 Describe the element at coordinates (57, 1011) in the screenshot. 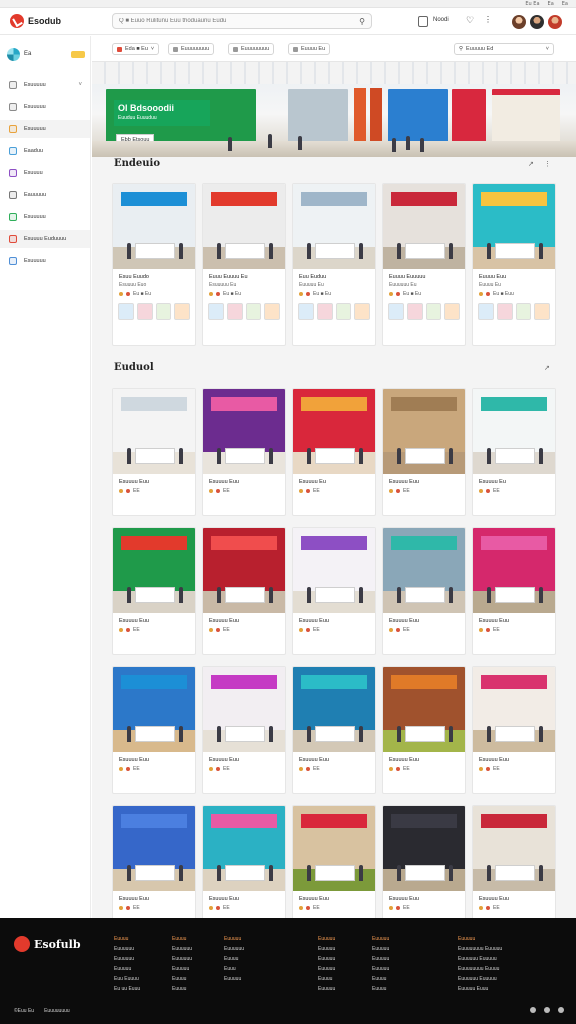

I see `footer-link: Euuuuuuuu` at that location.